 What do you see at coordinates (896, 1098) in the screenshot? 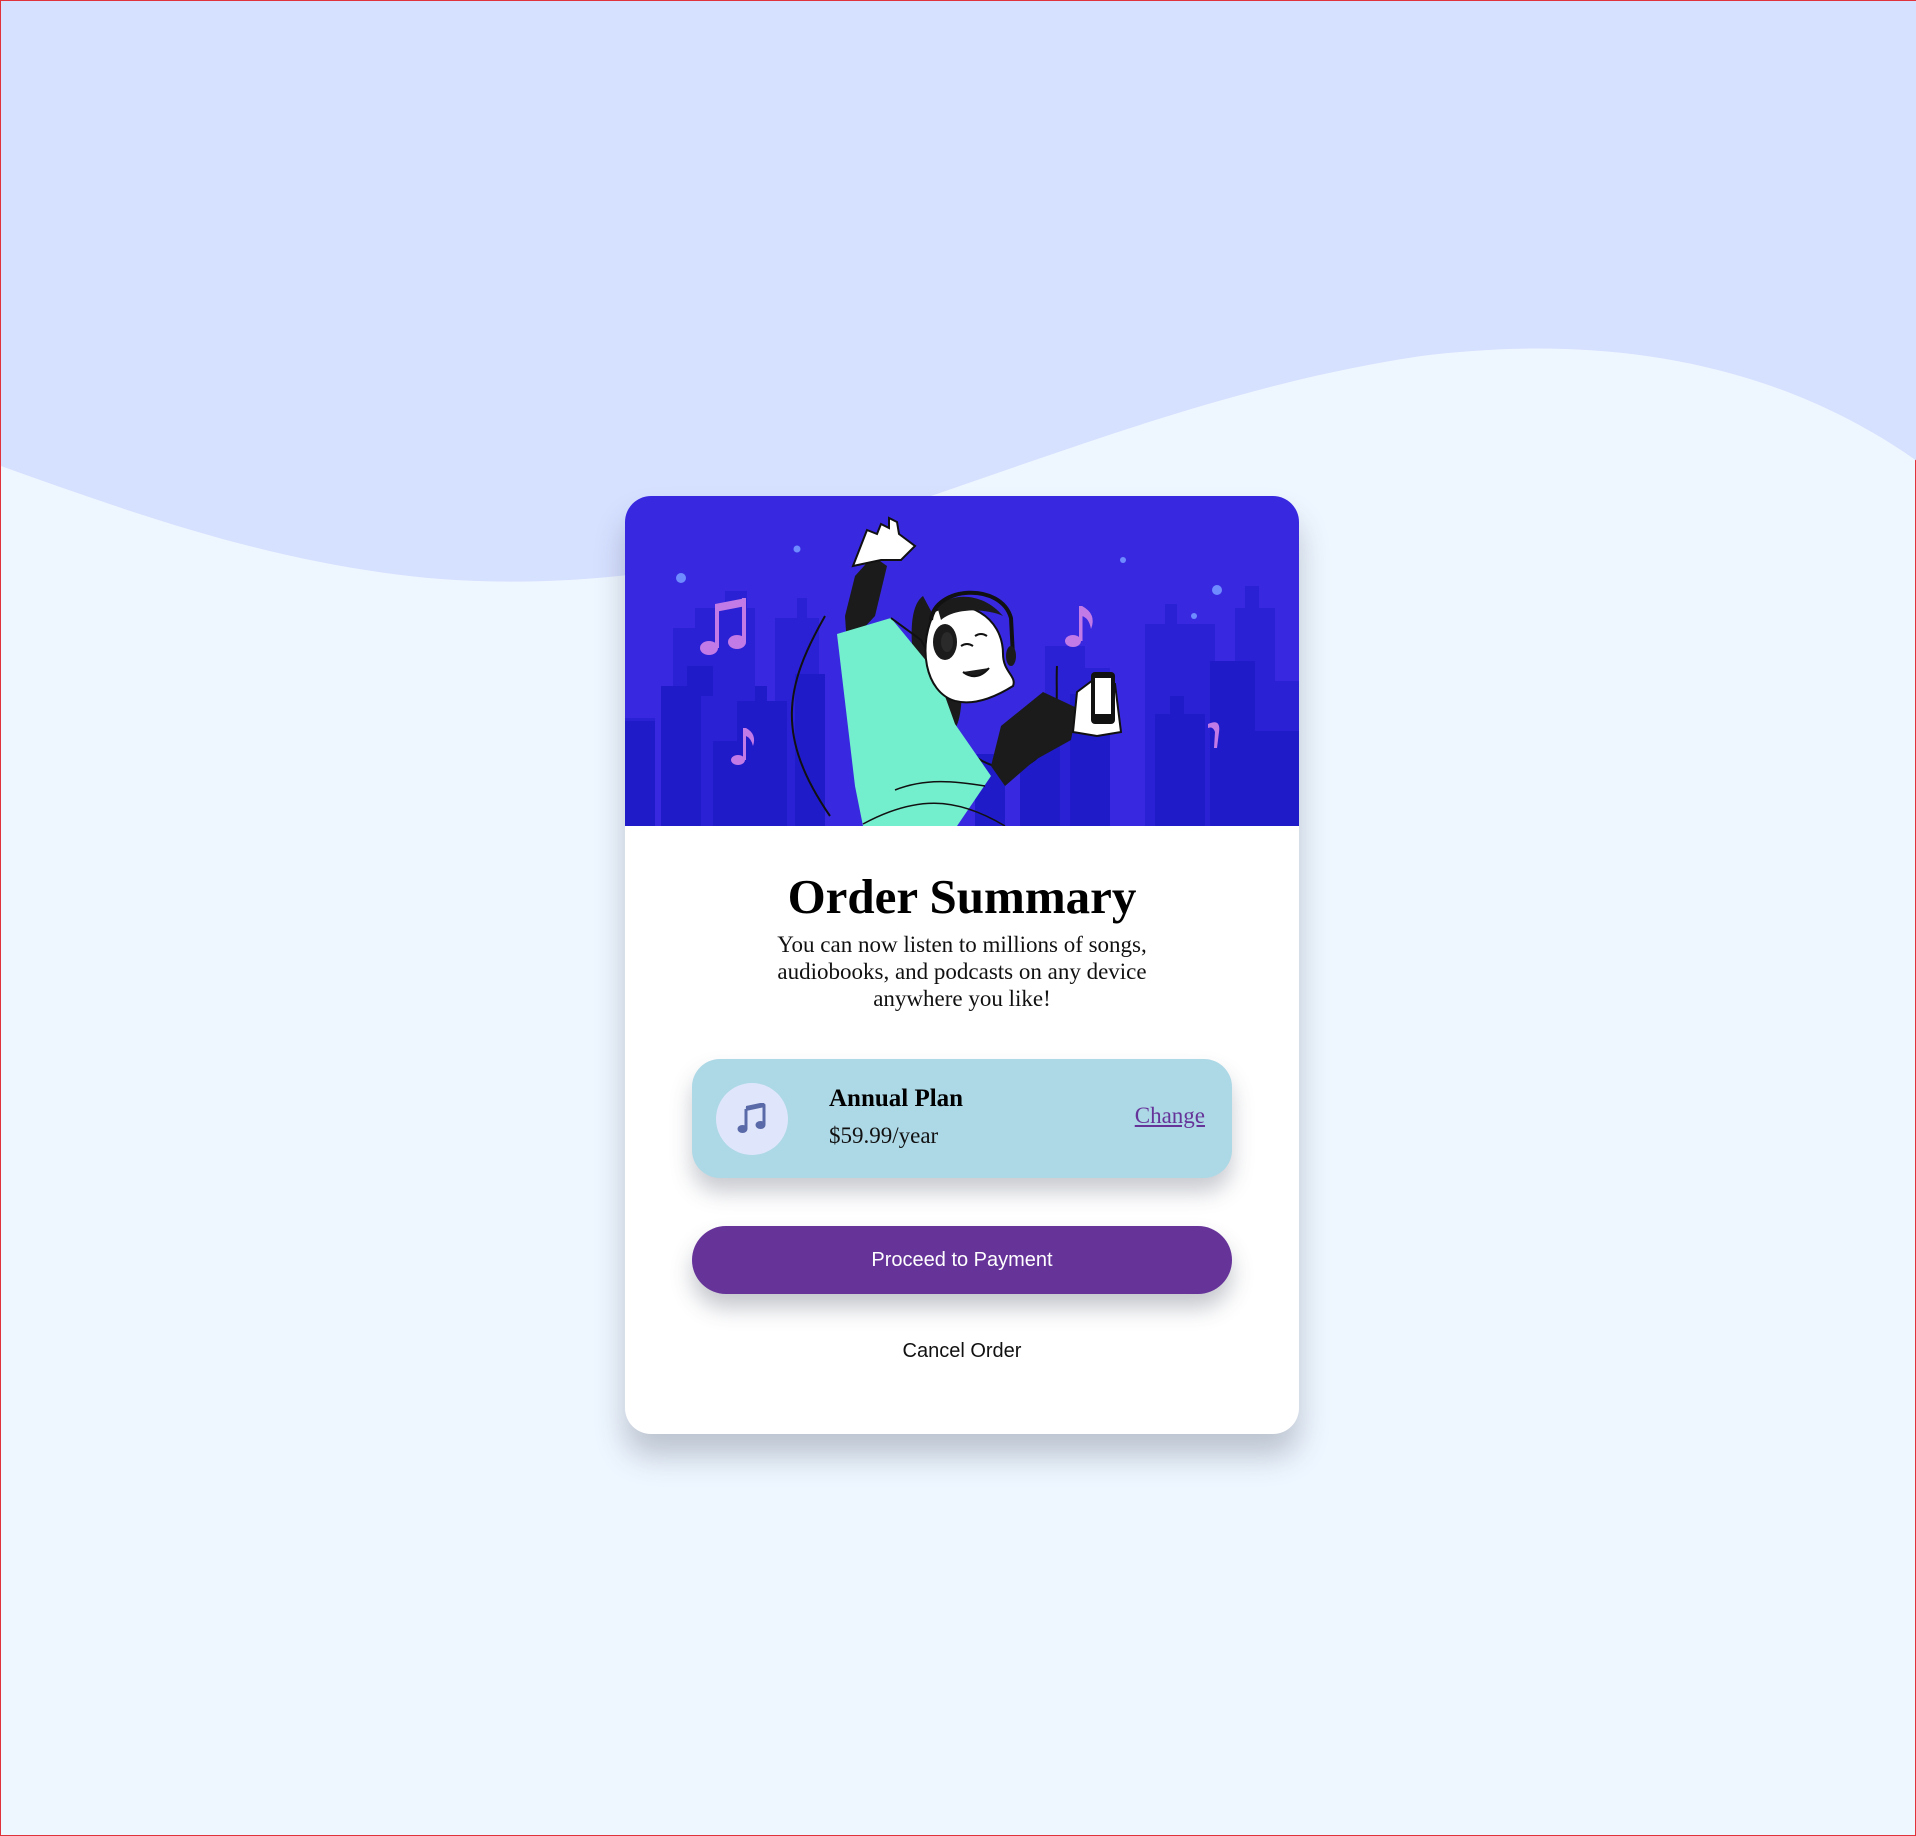
I see `plan-name: Annual Plan` at bounding box center [896, 1098].